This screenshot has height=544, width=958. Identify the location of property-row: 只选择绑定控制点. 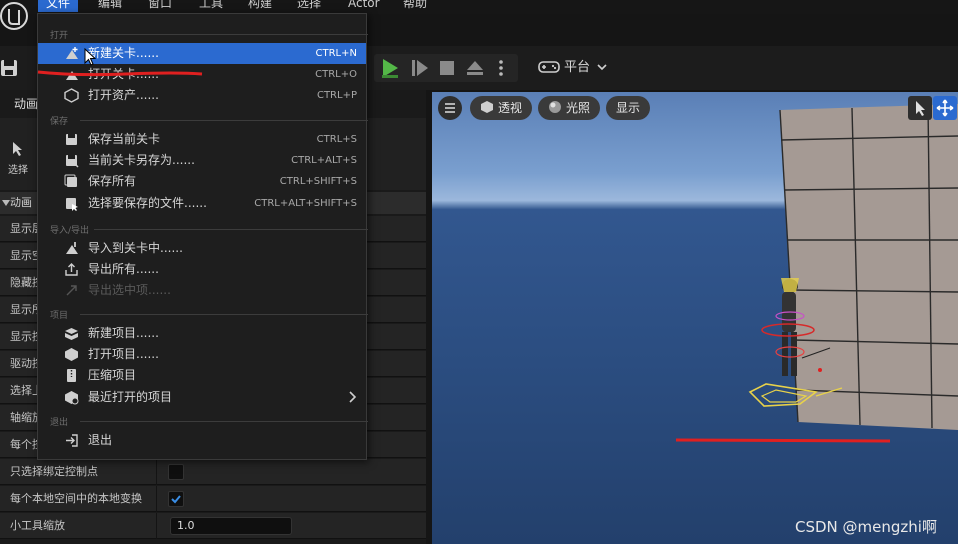
(213, 472).